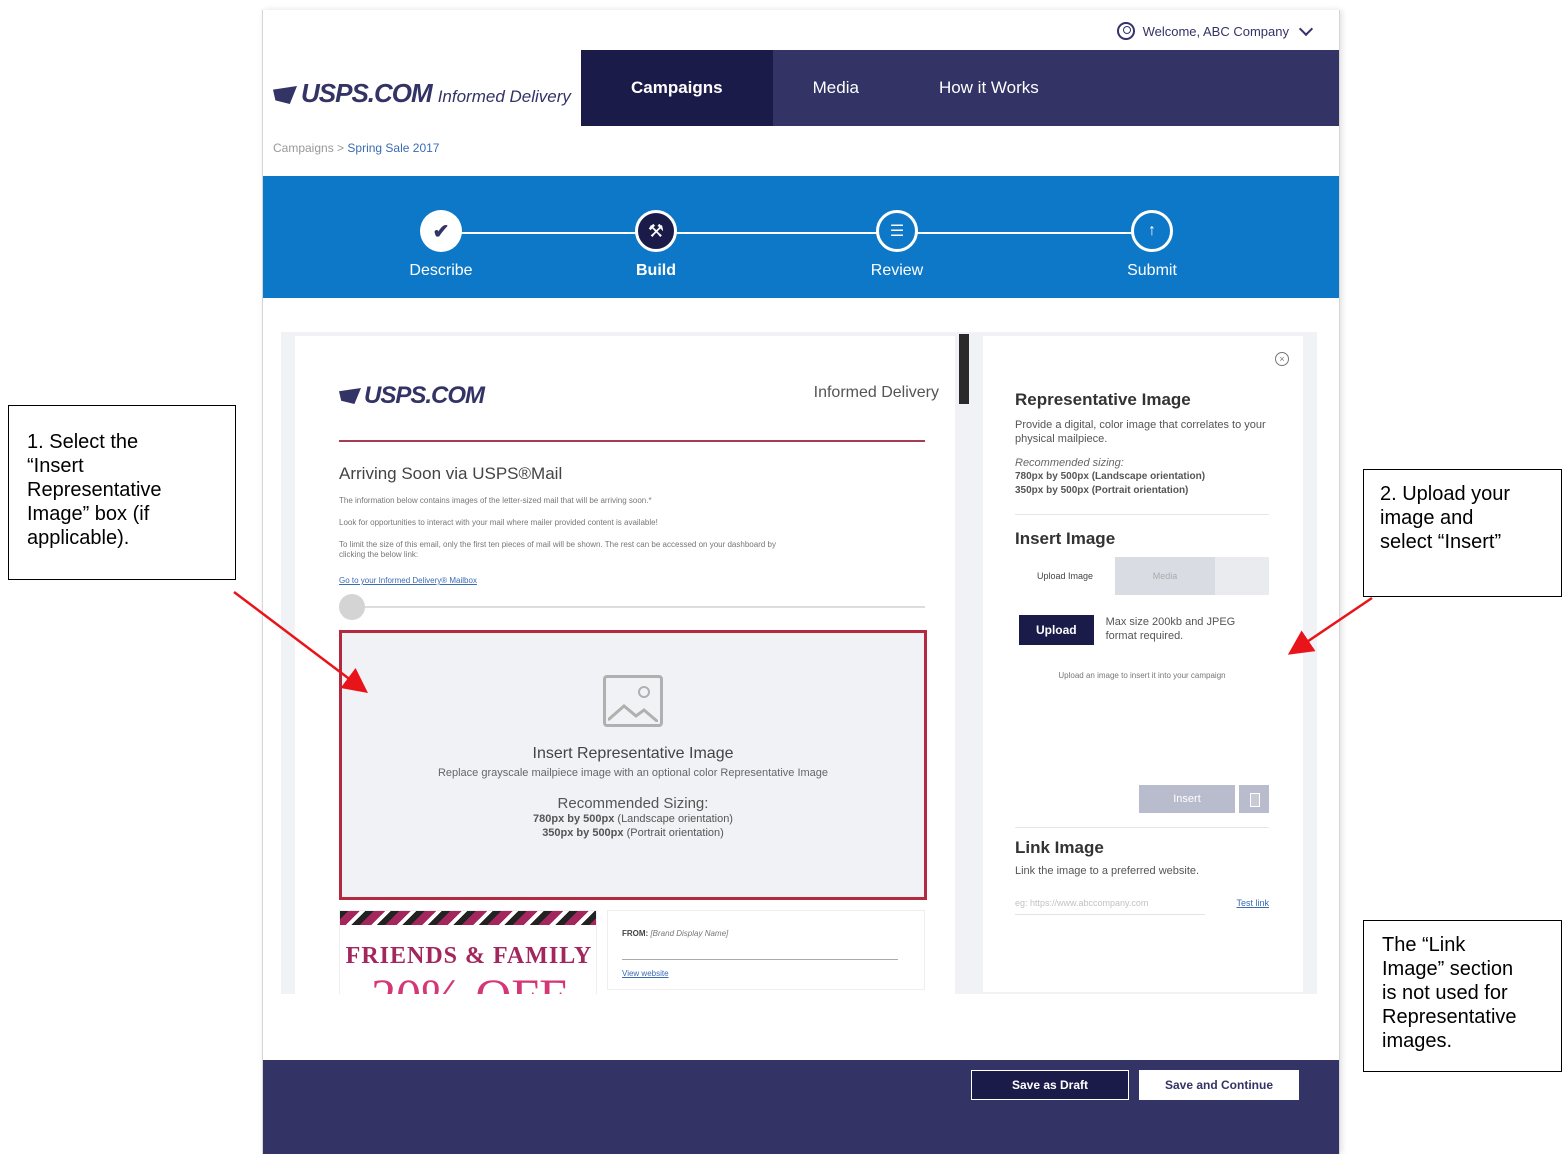 The width and height of the screenshot is (1562, 1154). Describe the element at coordinates (673, 833) in the screenshot. I see `rep-box-portrait-label: (Portrait orientation)` at that location.